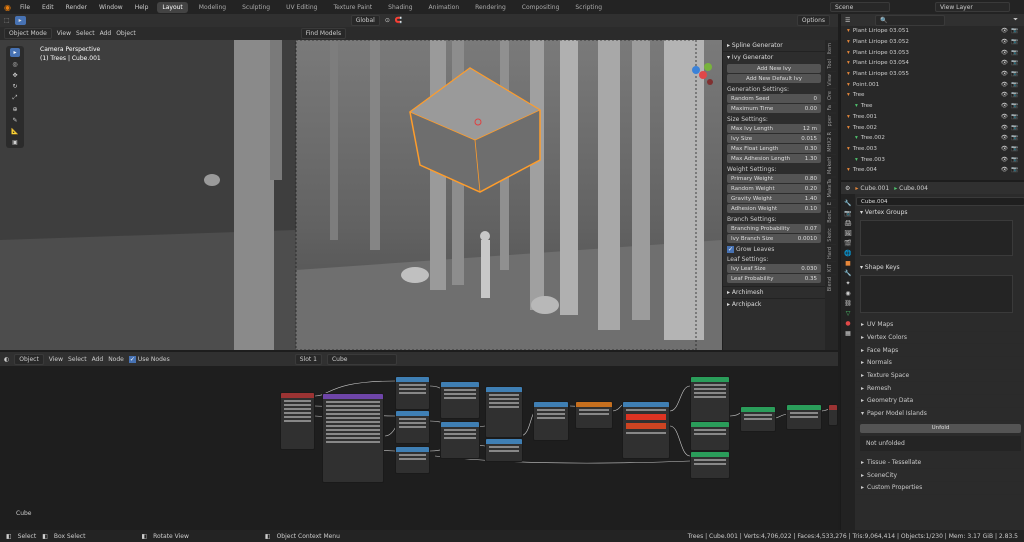 The height and width of the screenshot is (542, 1024). Describe the element at coordinates (847, 213) in the screenshot. I see `render-tab-icon: 📷` at that location.